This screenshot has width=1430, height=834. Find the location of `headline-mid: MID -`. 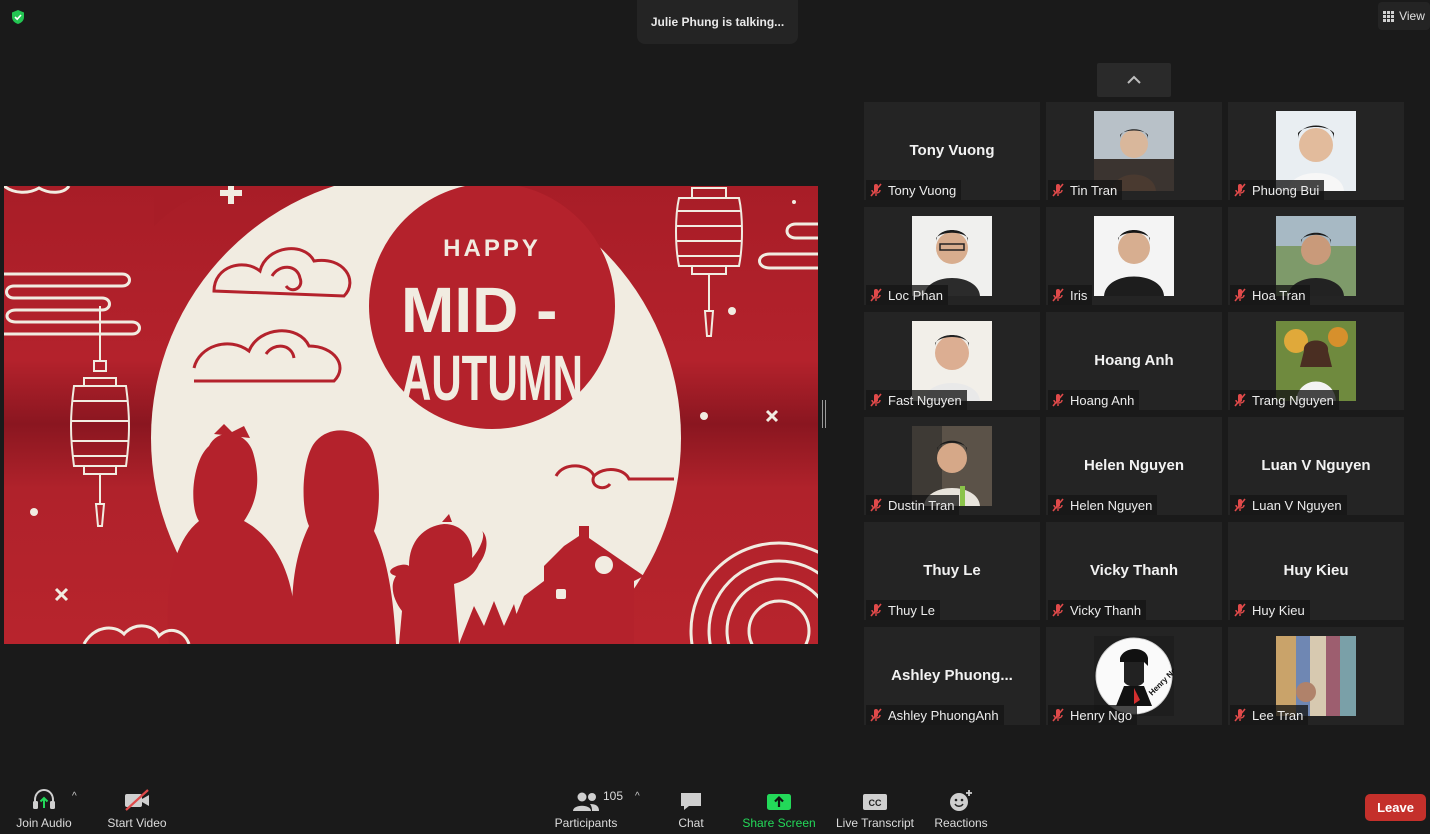

headline-mid: MID - is located at coordinates (479, 310).